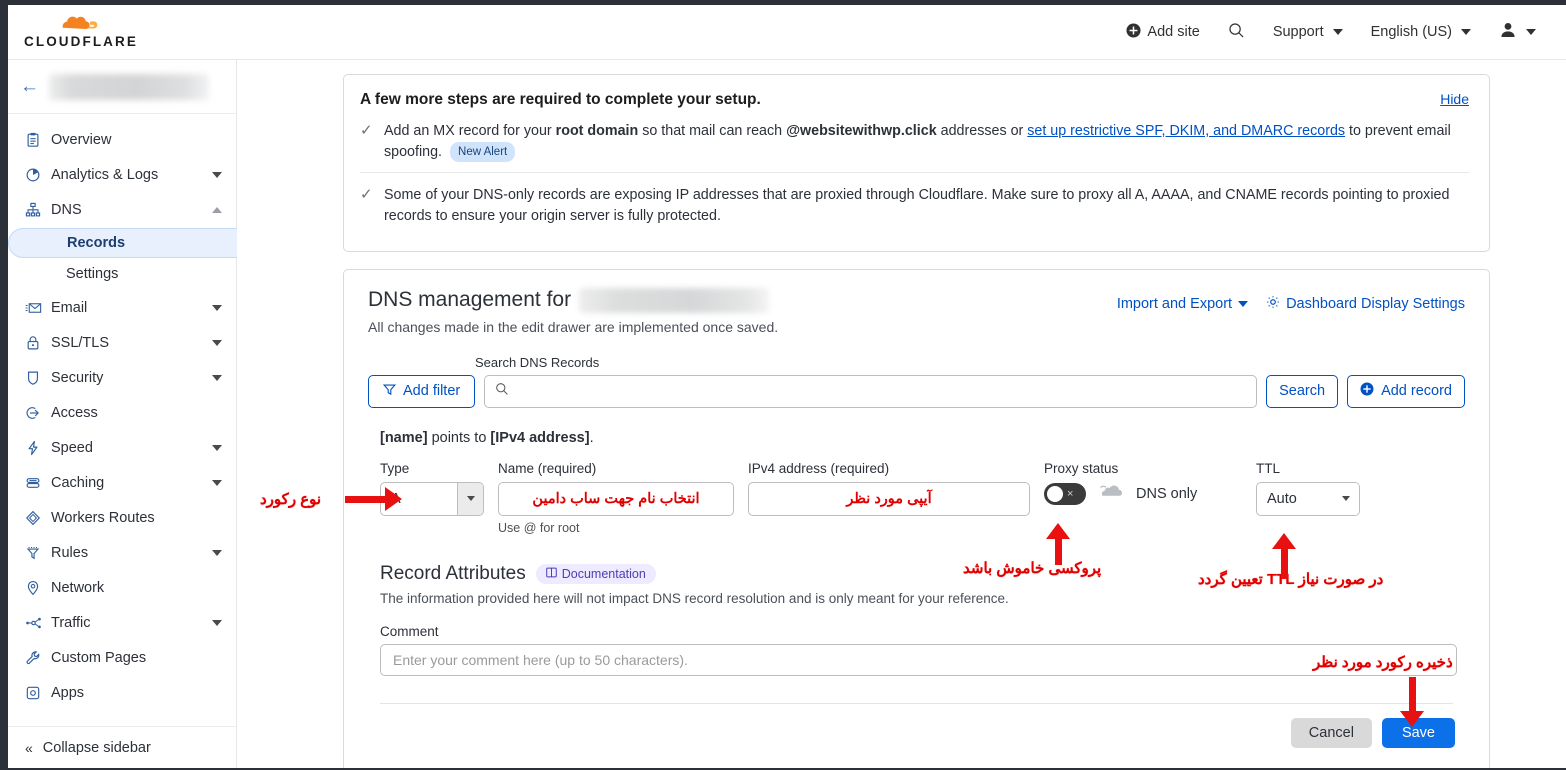 The height and width of the screenshot is (770, 1566). What do you see at coordinates (38, 518) in the screenshot?
I see `workers-icon` at bounding box center [38, 518].